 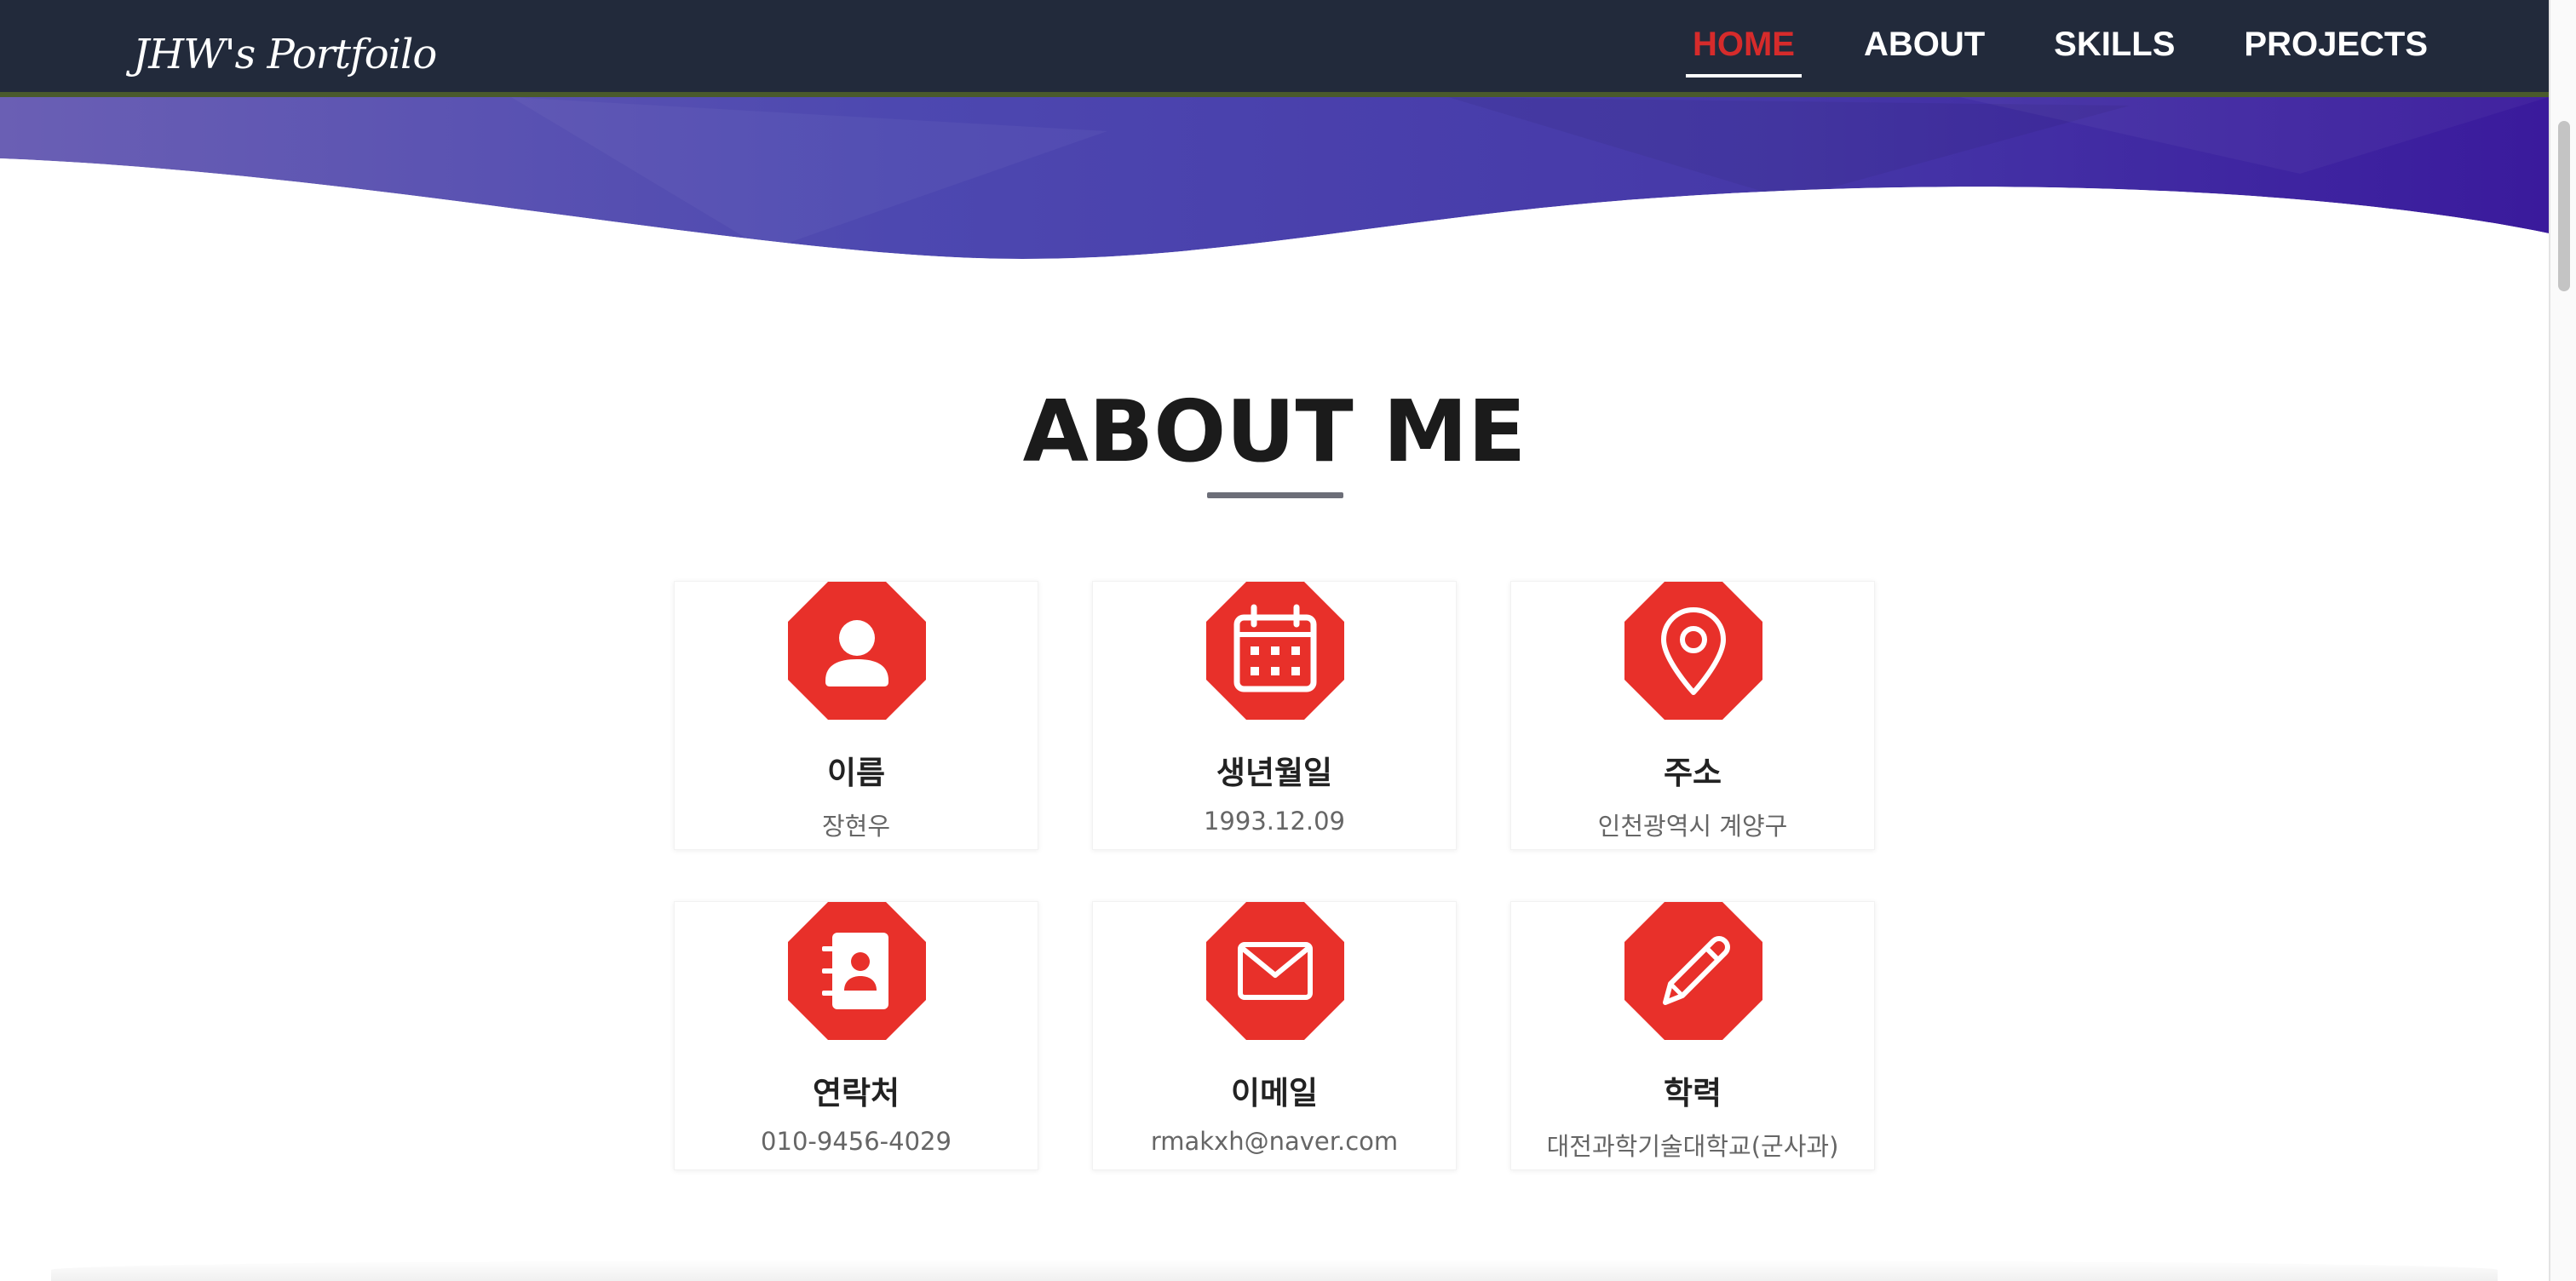 I want to click on contact-book-icon, so click(x=857, y=971).